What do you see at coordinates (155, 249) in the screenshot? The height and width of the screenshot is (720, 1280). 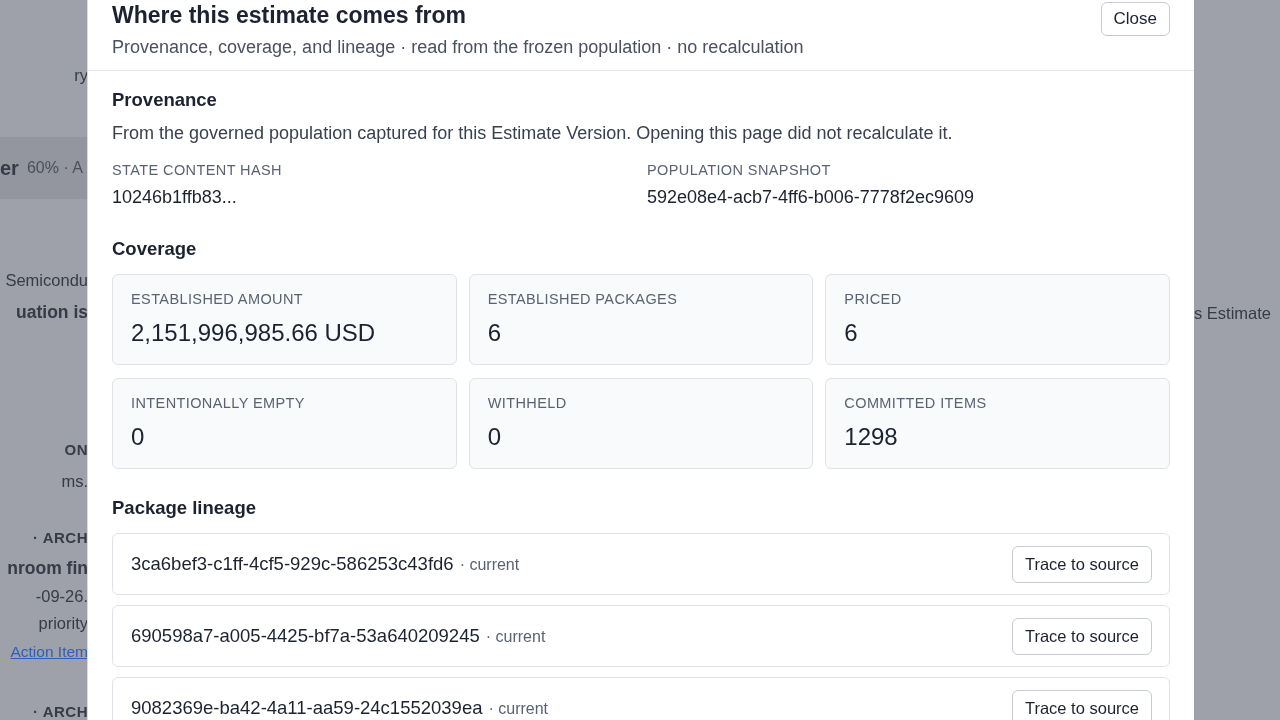 I see `section-heading: Coverage` at bounding box center [155, 249].